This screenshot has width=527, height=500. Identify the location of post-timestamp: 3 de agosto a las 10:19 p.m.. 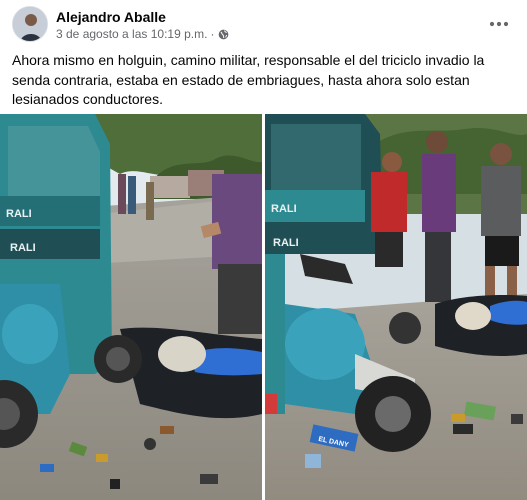
(131, 34).